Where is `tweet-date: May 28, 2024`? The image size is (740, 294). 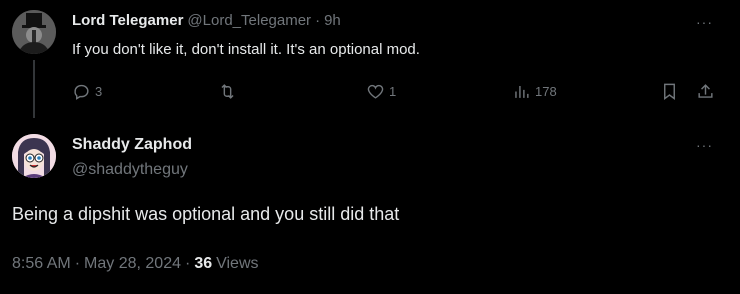 tweet-date: May 28, 2024 is located at coordinates (132, 264).